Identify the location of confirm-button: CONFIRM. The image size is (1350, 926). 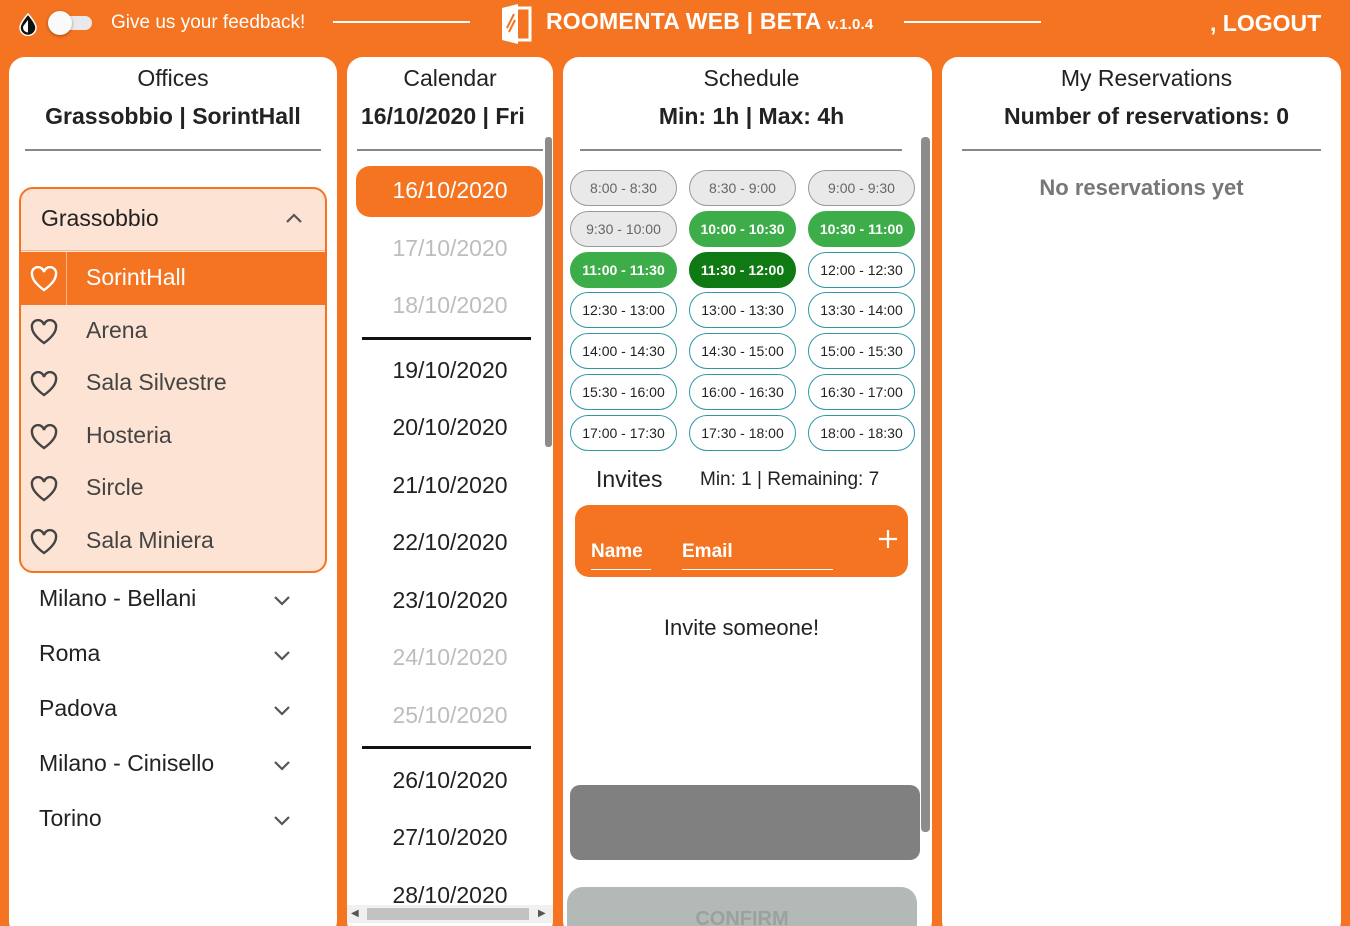
(742, 906).